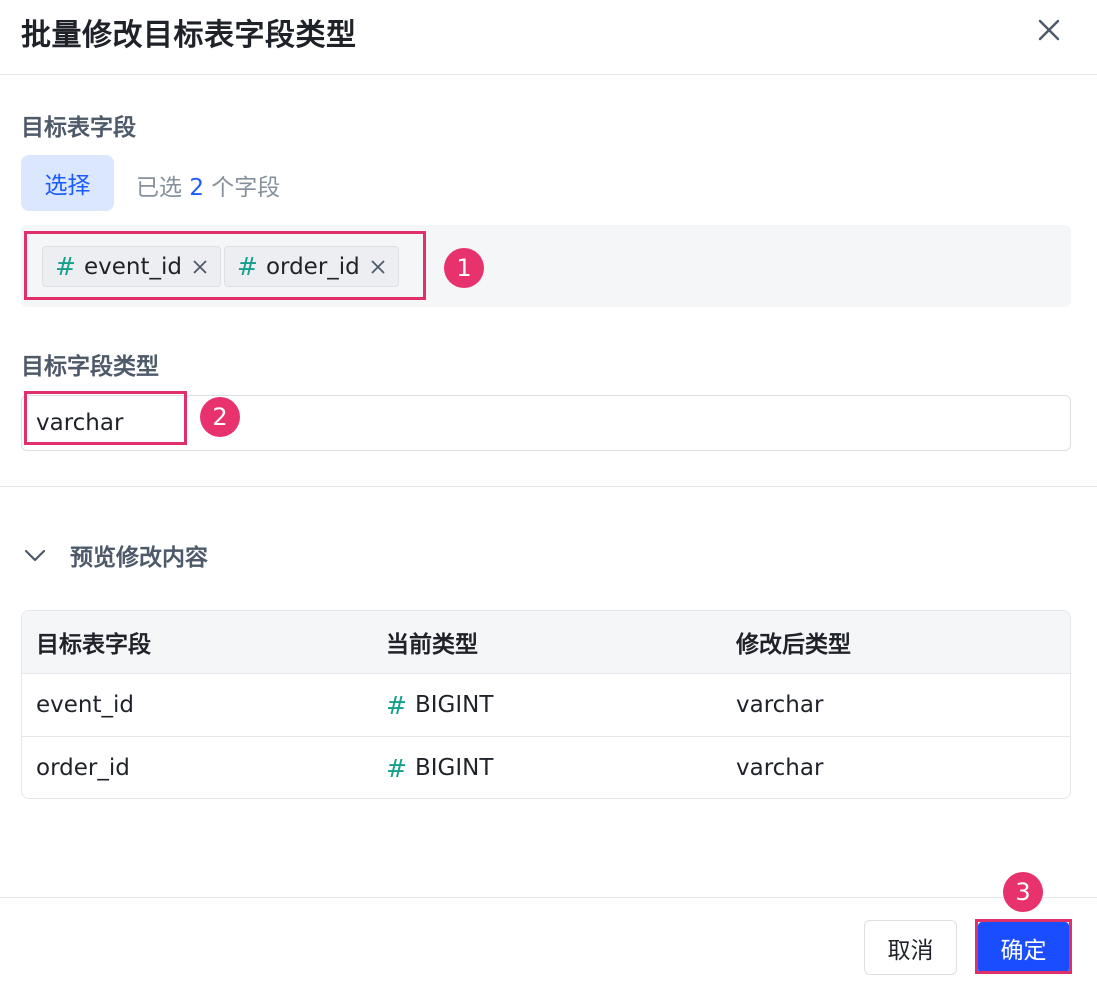 The width and height of the screenshot is (1097, 985). I want to click on selected-count: 2, so click(196, 188).